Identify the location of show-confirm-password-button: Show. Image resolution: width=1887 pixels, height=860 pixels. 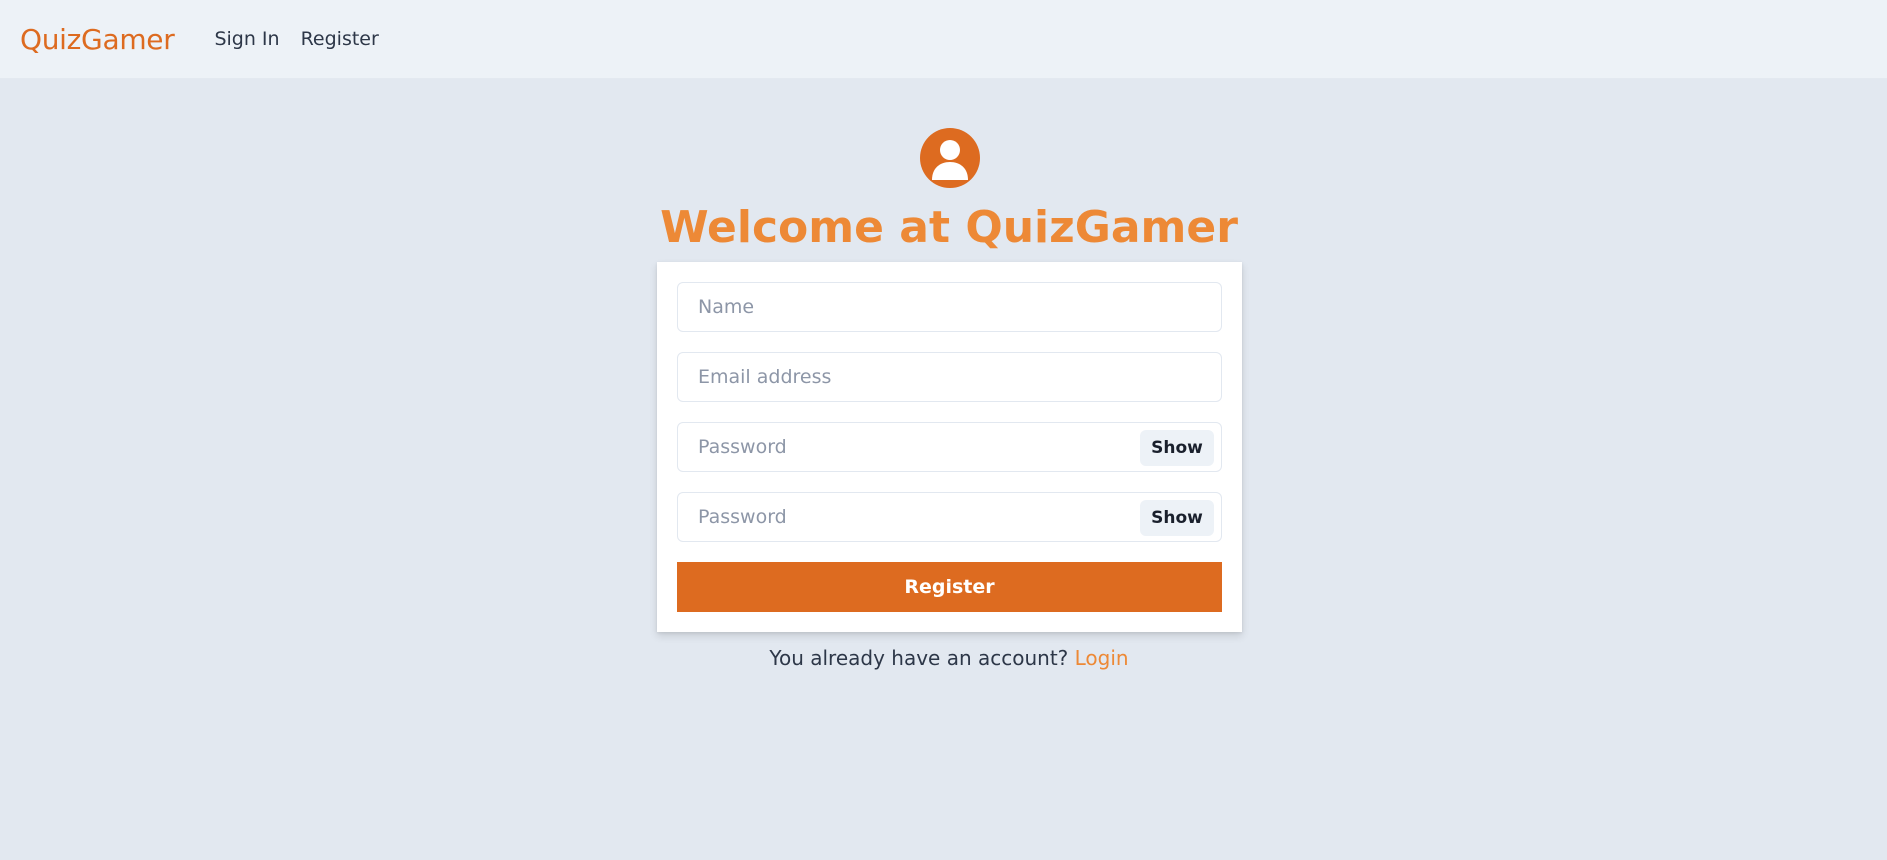
(1177, 518).